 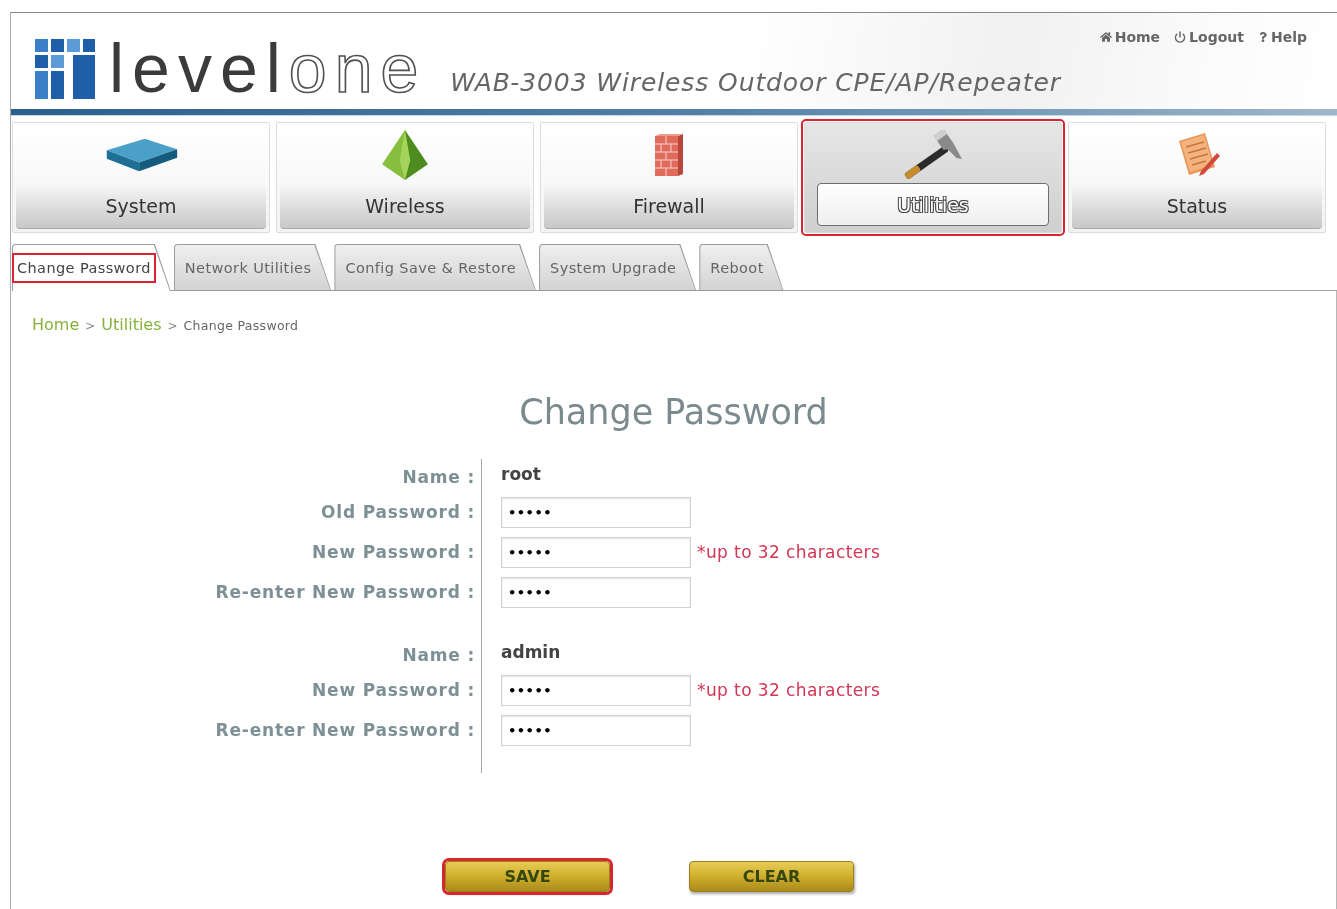 What do you see at coordinates (771, 876) in the screenshot?
I see `form-button: CLEAR` at bounding box center [771, 876].